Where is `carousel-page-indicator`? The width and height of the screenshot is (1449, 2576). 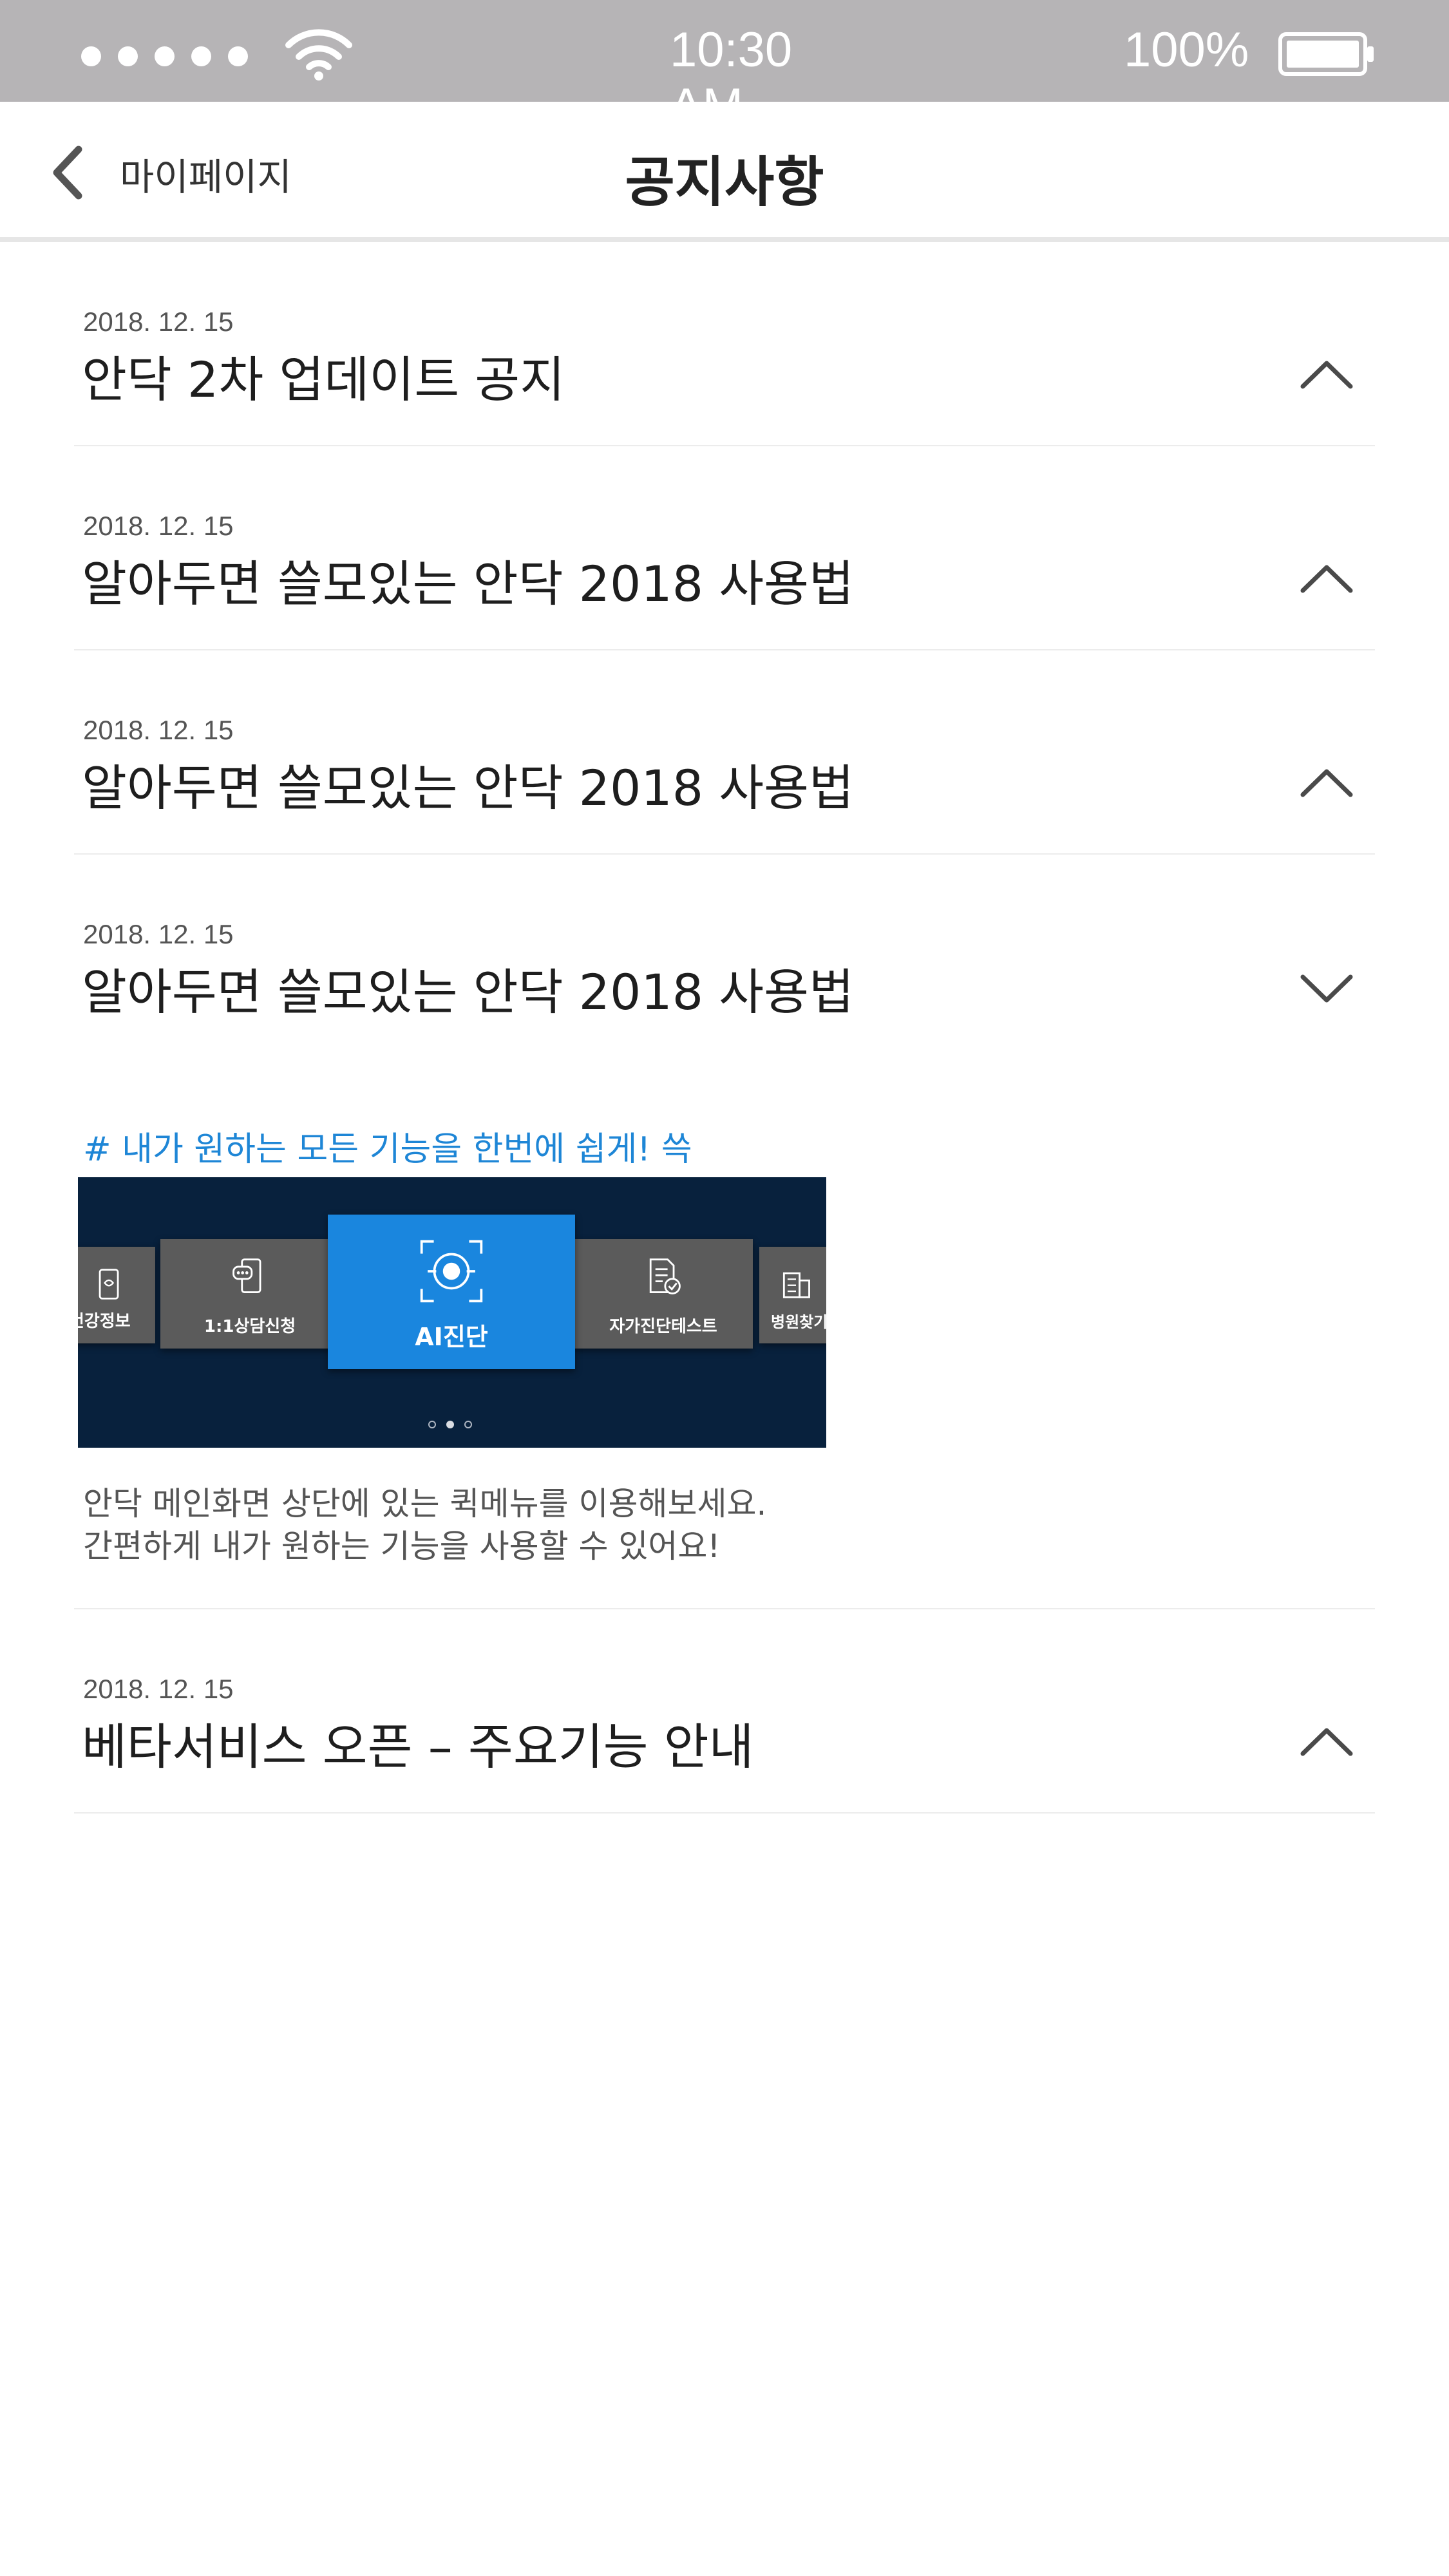
carousel-page-indicator is located at coordinates (450, 1424).